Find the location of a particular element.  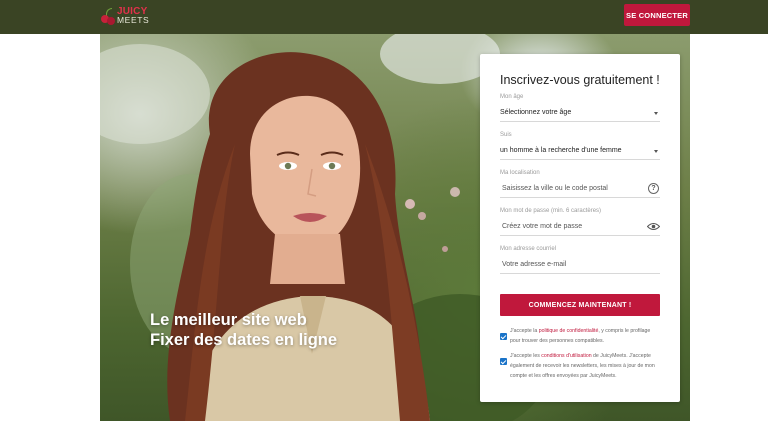

hero-headline-line1: Le meilleur site web is located at coordinates (228, 320).